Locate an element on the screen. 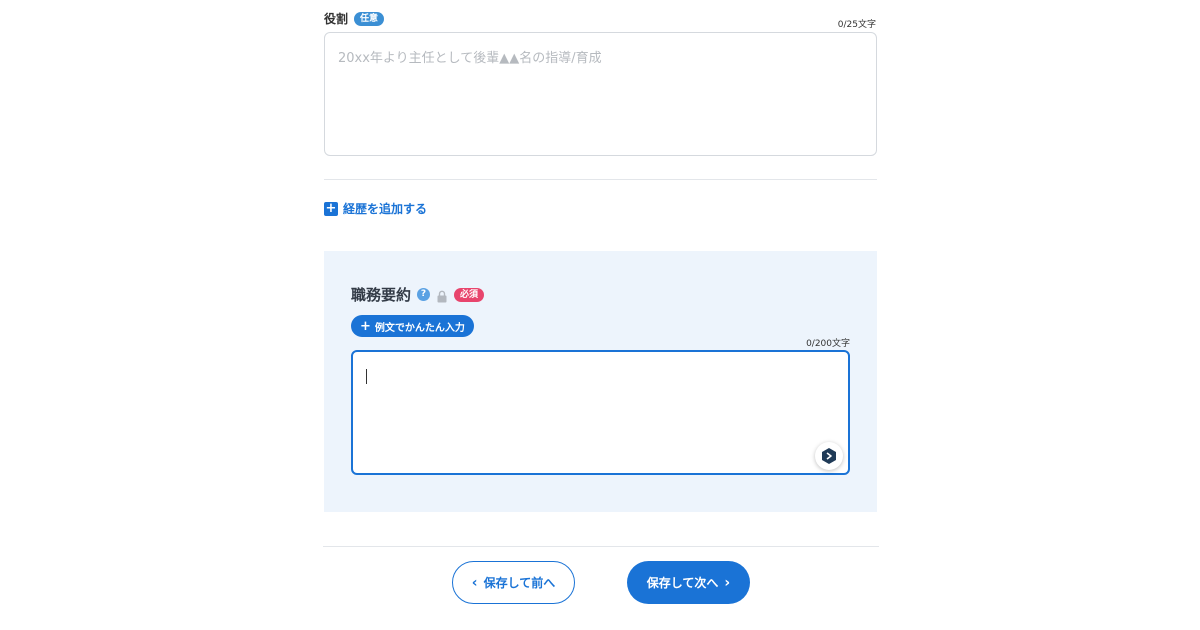 The image size is (1200, 630). save-prev-label: 保存して前へ is located at coordinates (519, 583).